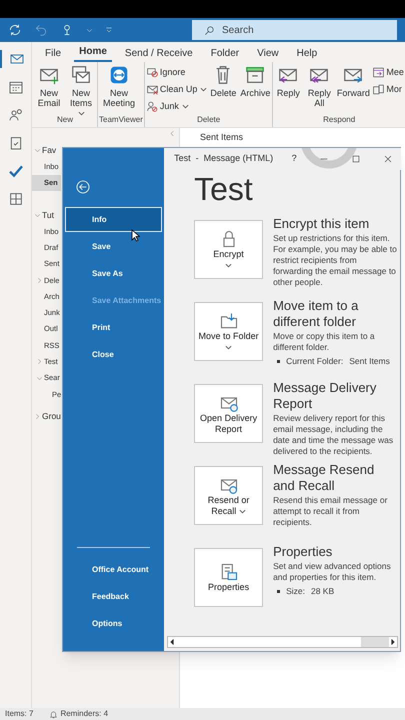  Describe the element at coordinates (46, 215) in the screenshot. I see `folder-item: Tut` at that location.